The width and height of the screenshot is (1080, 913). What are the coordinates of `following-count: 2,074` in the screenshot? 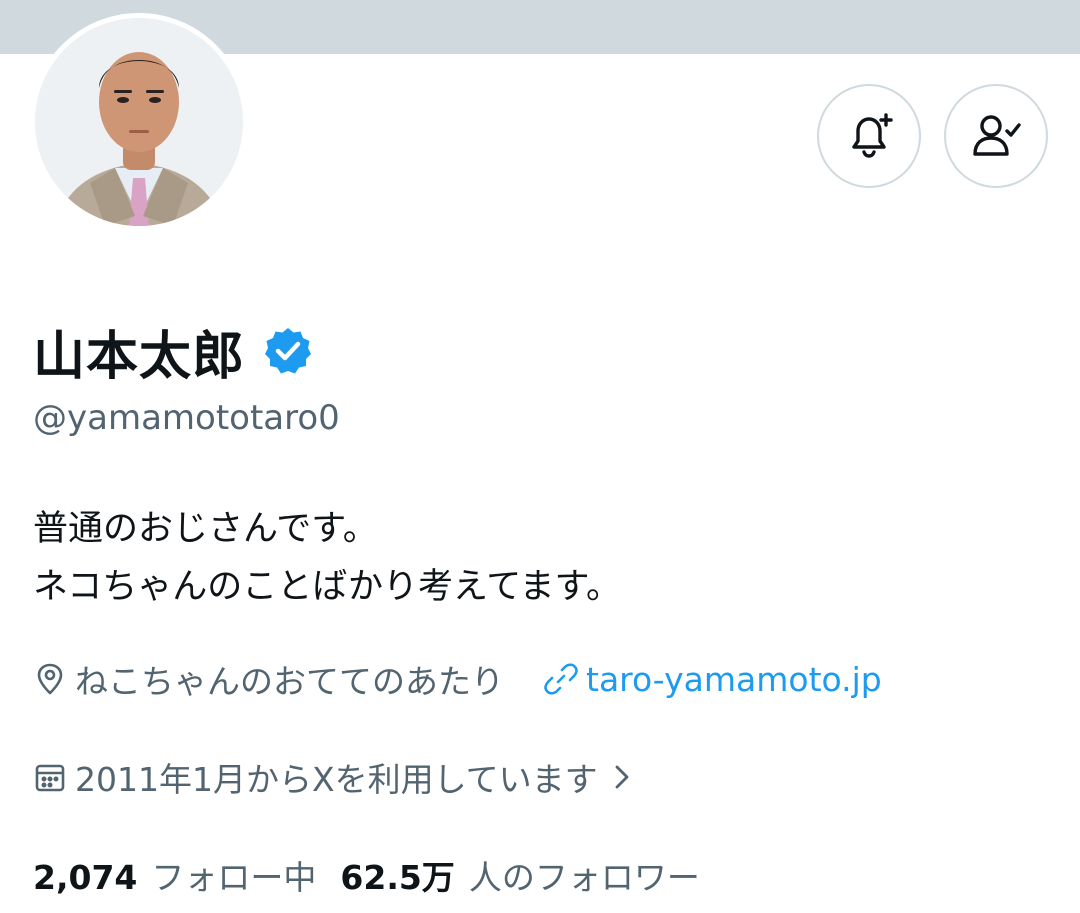 It's located at (85, 877).